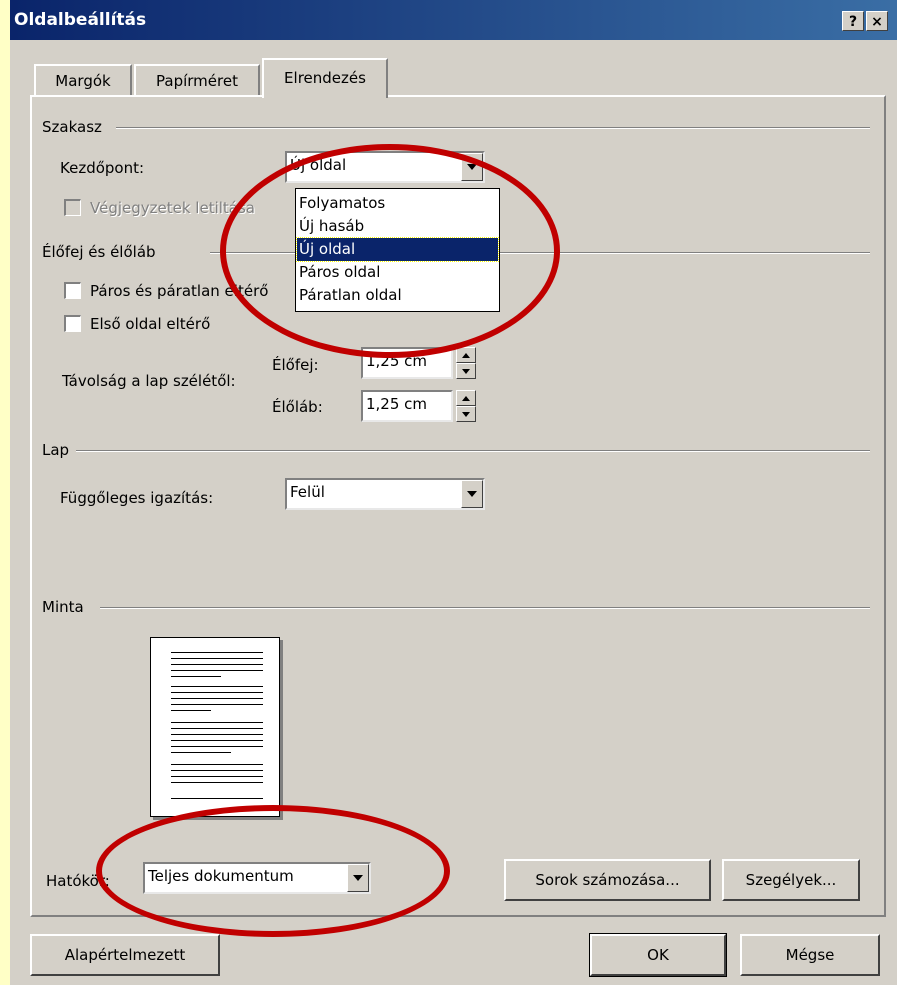 The width and height of the screenshot is (897, 985). What do you see at coordinates (172, 208) in the screenshot?
I see `endnotes-label: Végjegyzetek letiltása` at bounding box center [172, 208].